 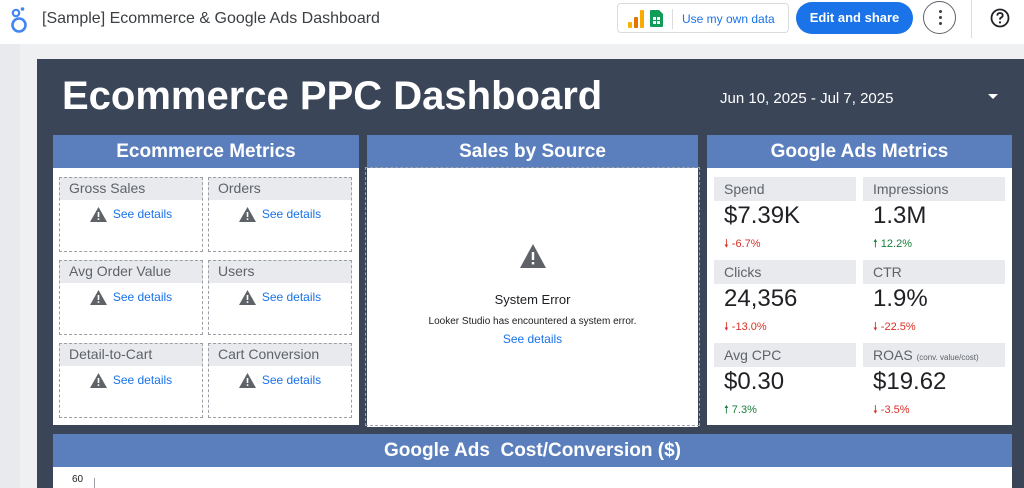 What do you see at coordinates (761, 298) in the screenshot?
I see `scorecard-value: 24,356` at bounding box center [761, 298].